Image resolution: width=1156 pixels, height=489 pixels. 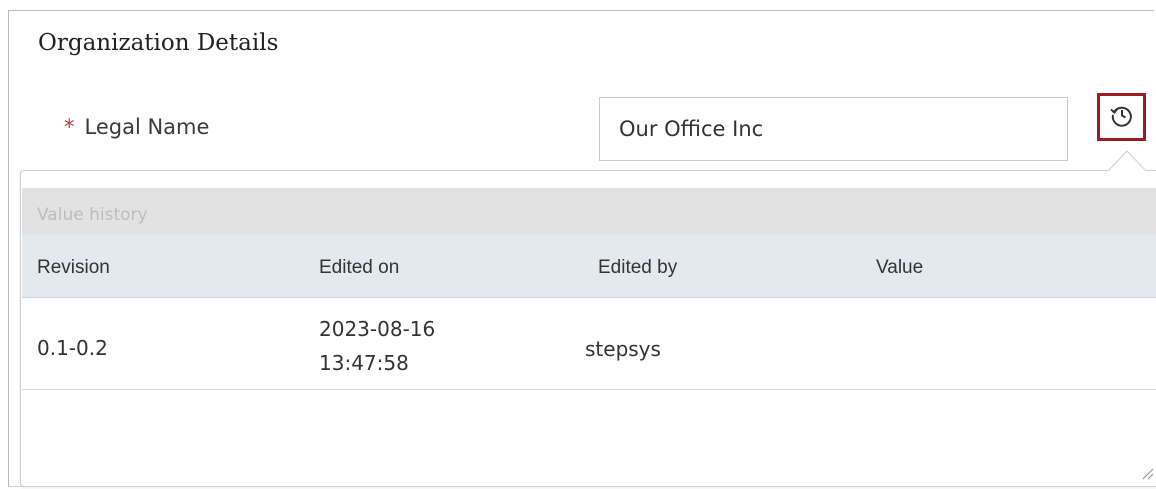 What do you see at coordinates (833, 129) in the screenshot?
I see `legal-name-input` at bounding box center [833, 129].